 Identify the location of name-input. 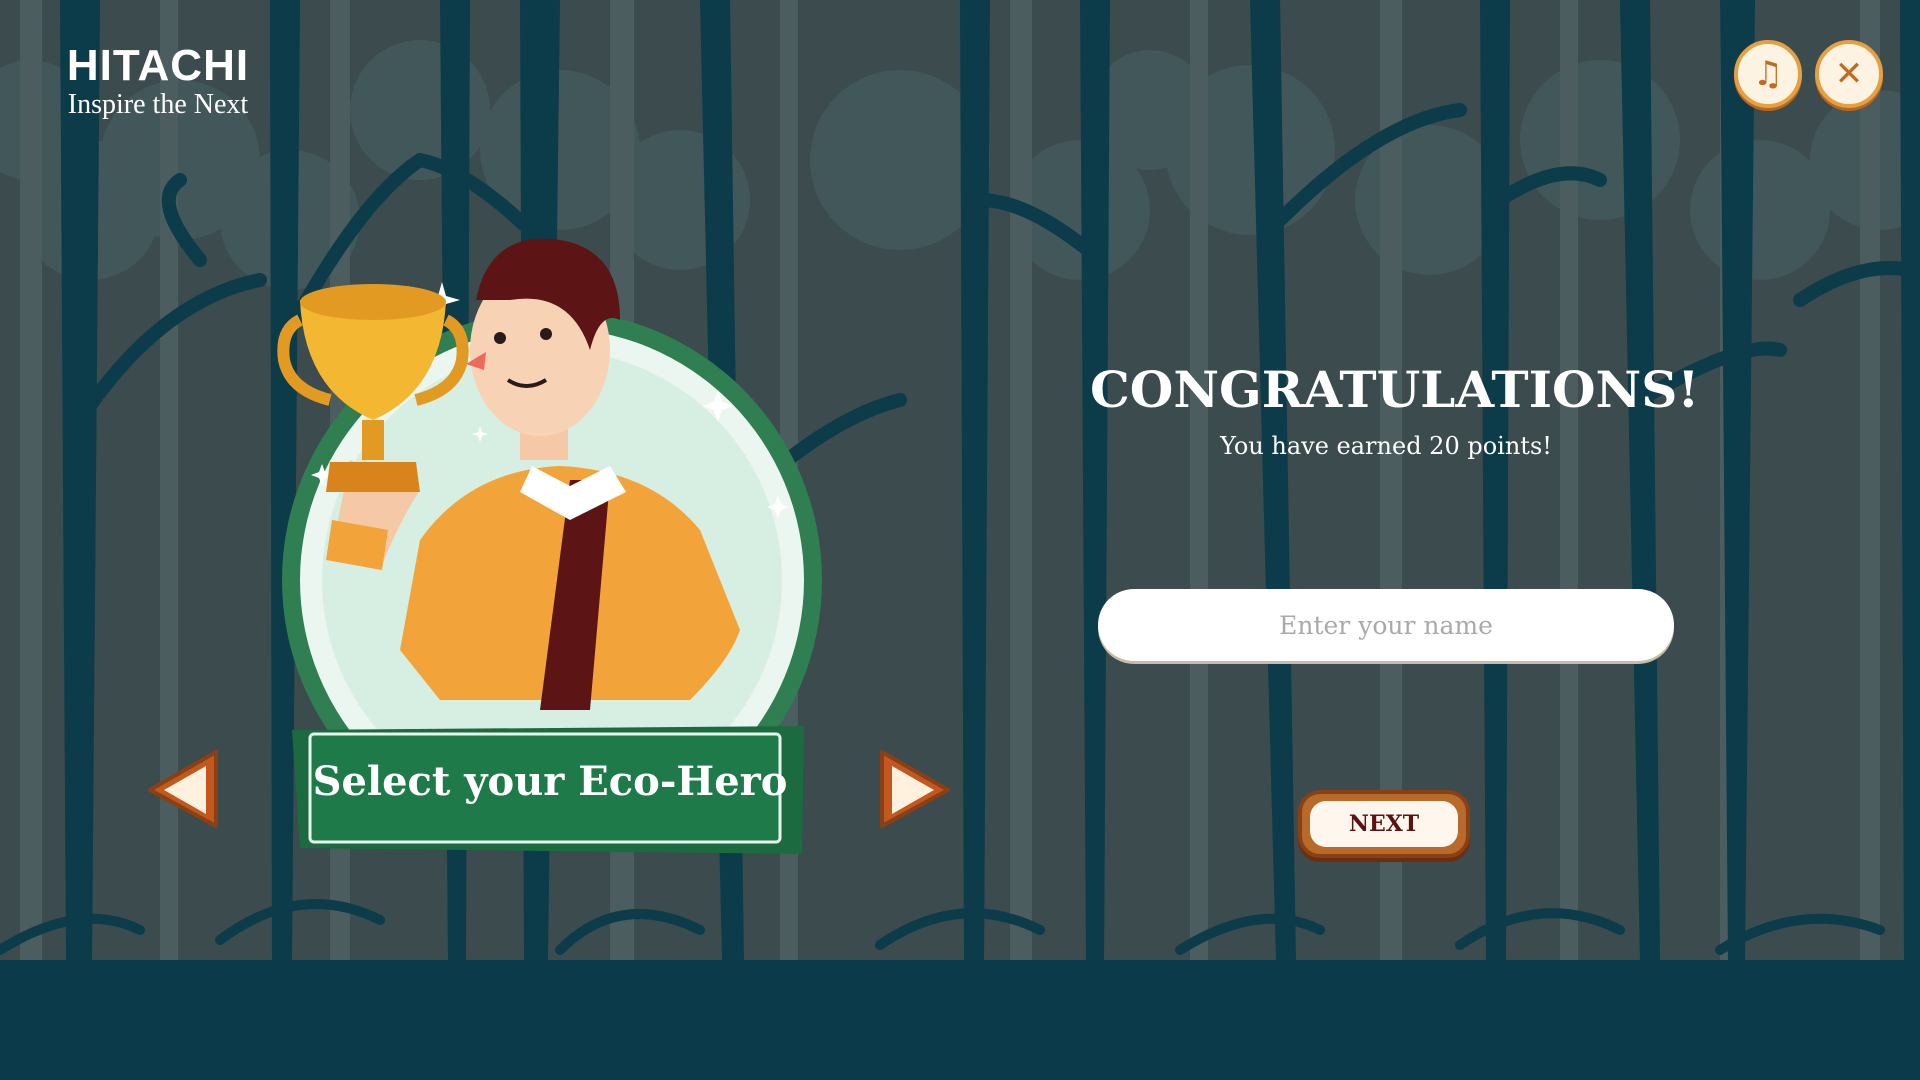
(1386, 625).